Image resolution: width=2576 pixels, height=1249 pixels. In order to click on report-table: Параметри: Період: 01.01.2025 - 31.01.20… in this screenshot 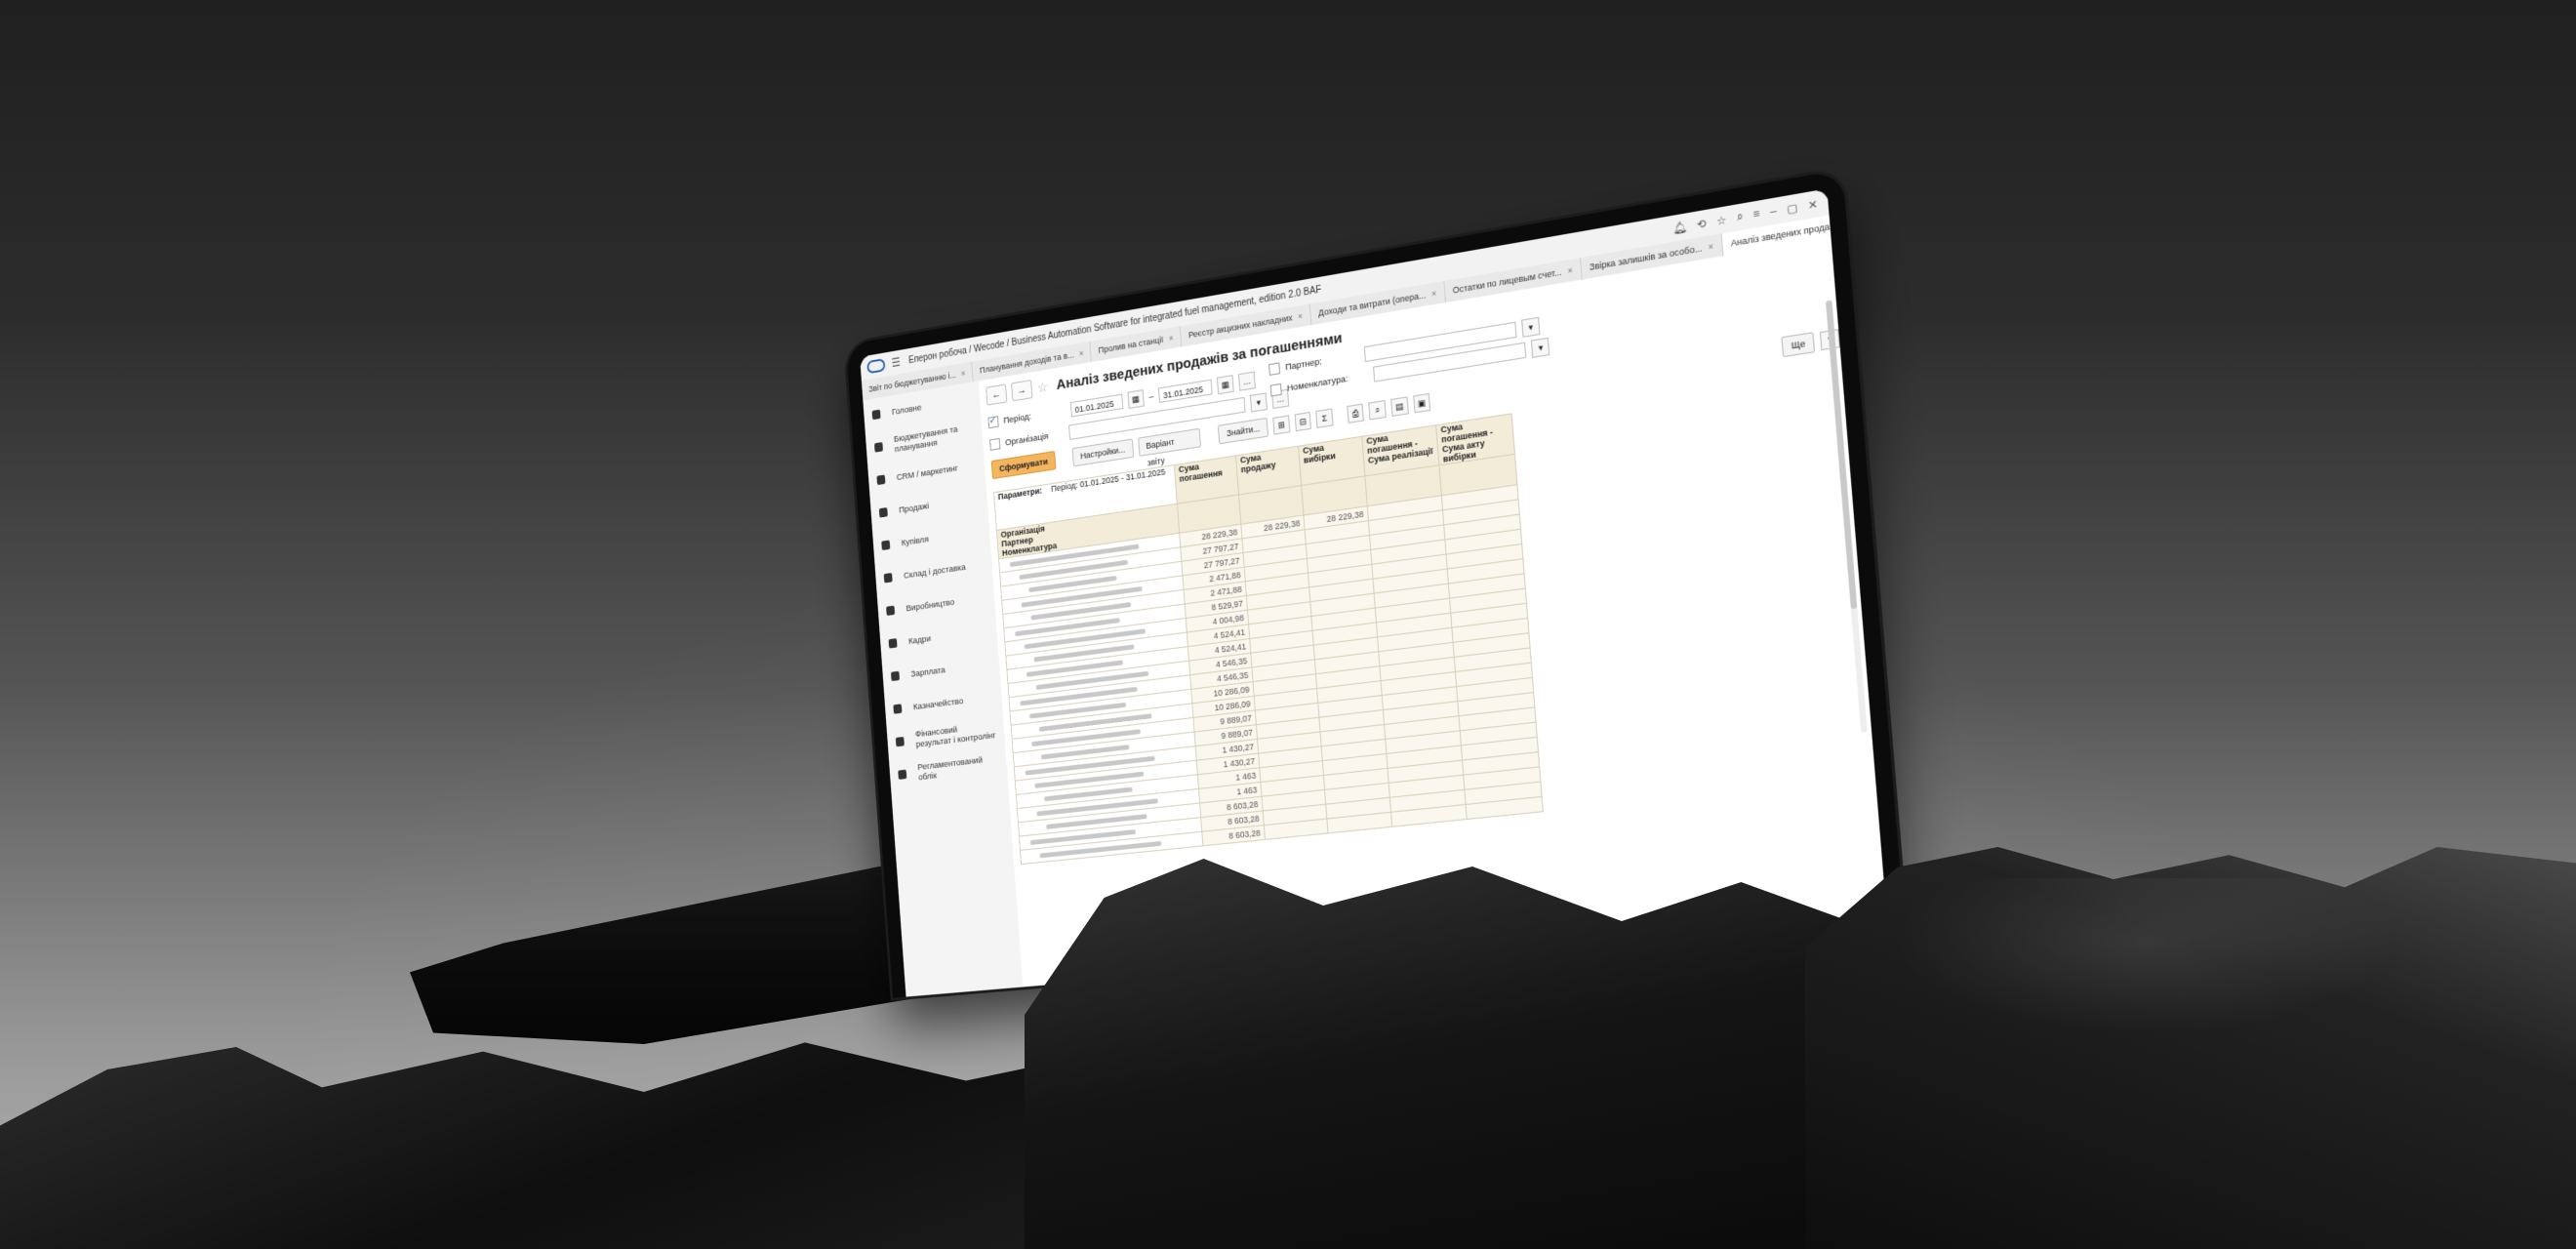, I will do `click(1268, 639)`.